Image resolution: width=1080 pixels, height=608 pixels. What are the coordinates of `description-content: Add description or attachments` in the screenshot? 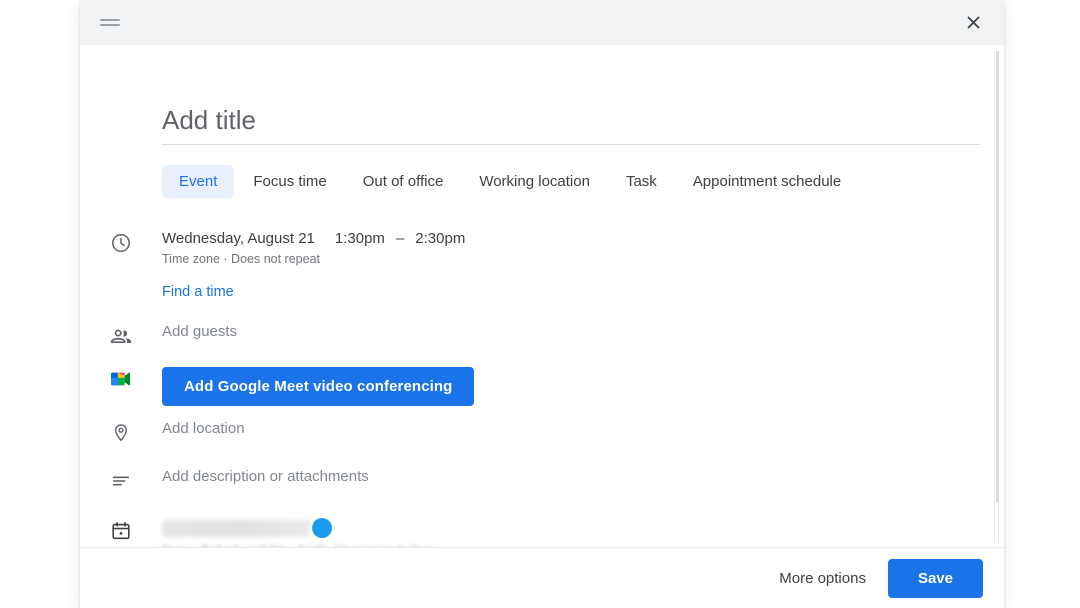 It's located at (583, 476).